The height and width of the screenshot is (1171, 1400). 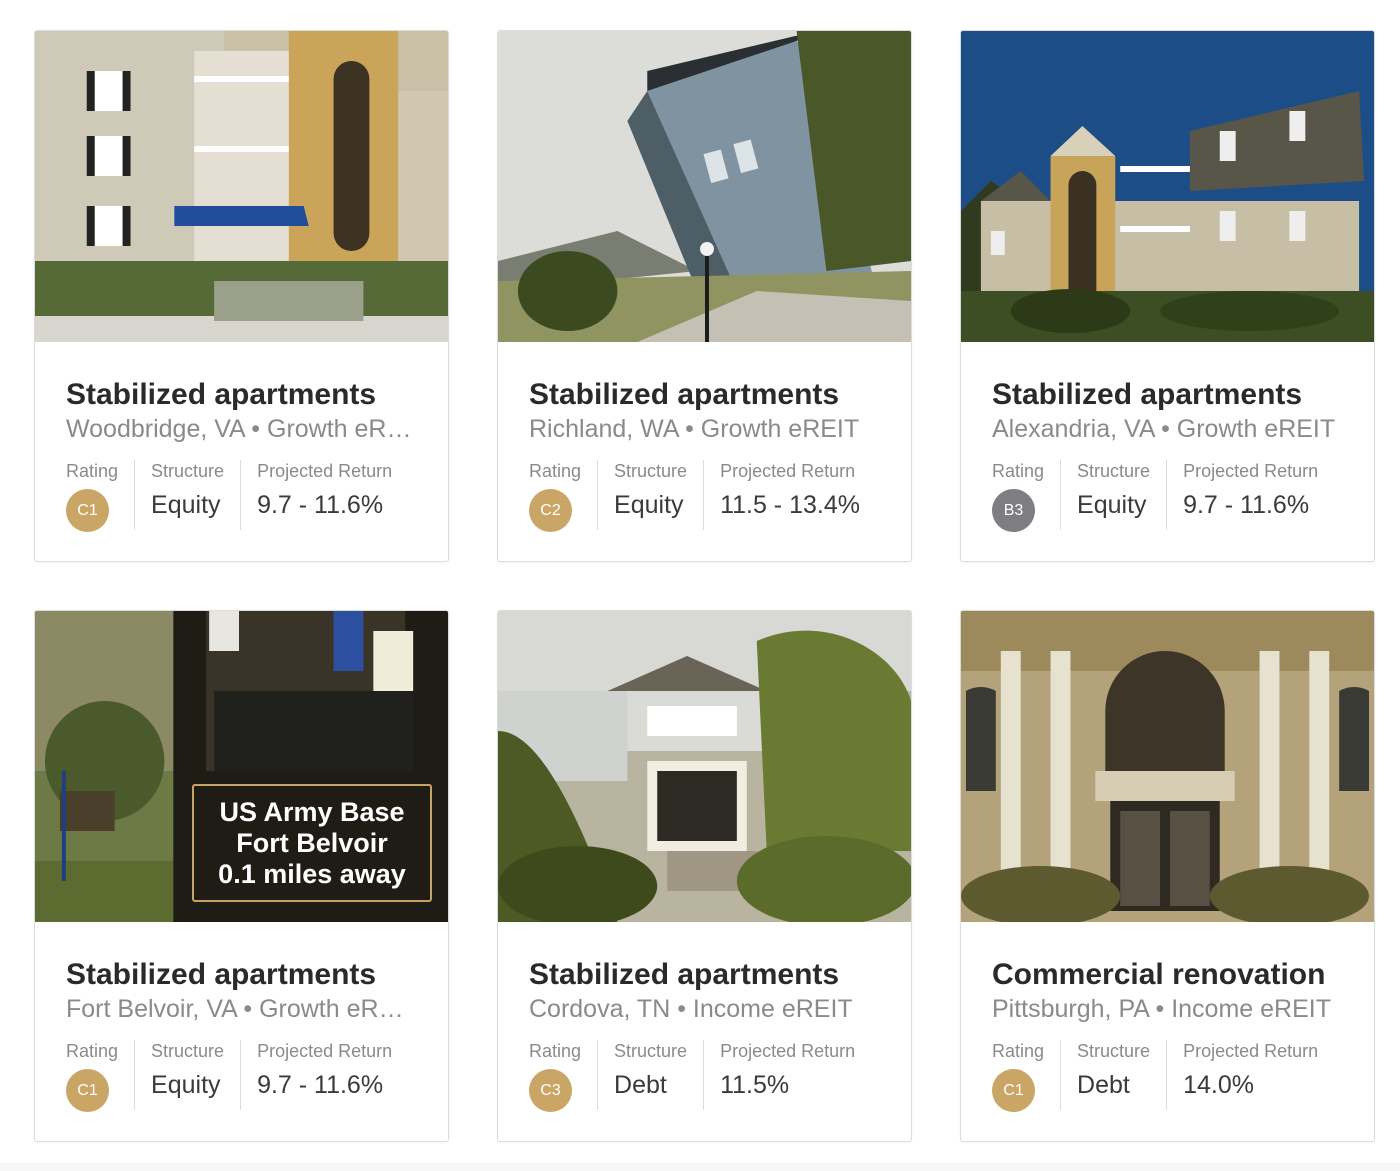 I want to click on rating-badge: C3, so click(x=550, y=1090).